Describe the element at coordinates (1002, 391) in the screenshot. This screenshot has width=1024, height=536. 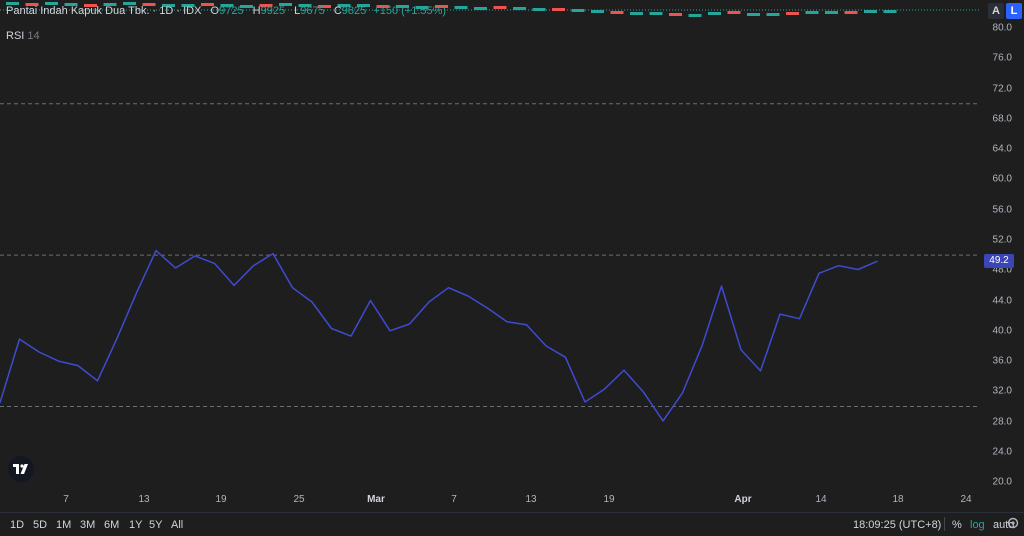
I see `y-tick-label: 32.0` at that location.